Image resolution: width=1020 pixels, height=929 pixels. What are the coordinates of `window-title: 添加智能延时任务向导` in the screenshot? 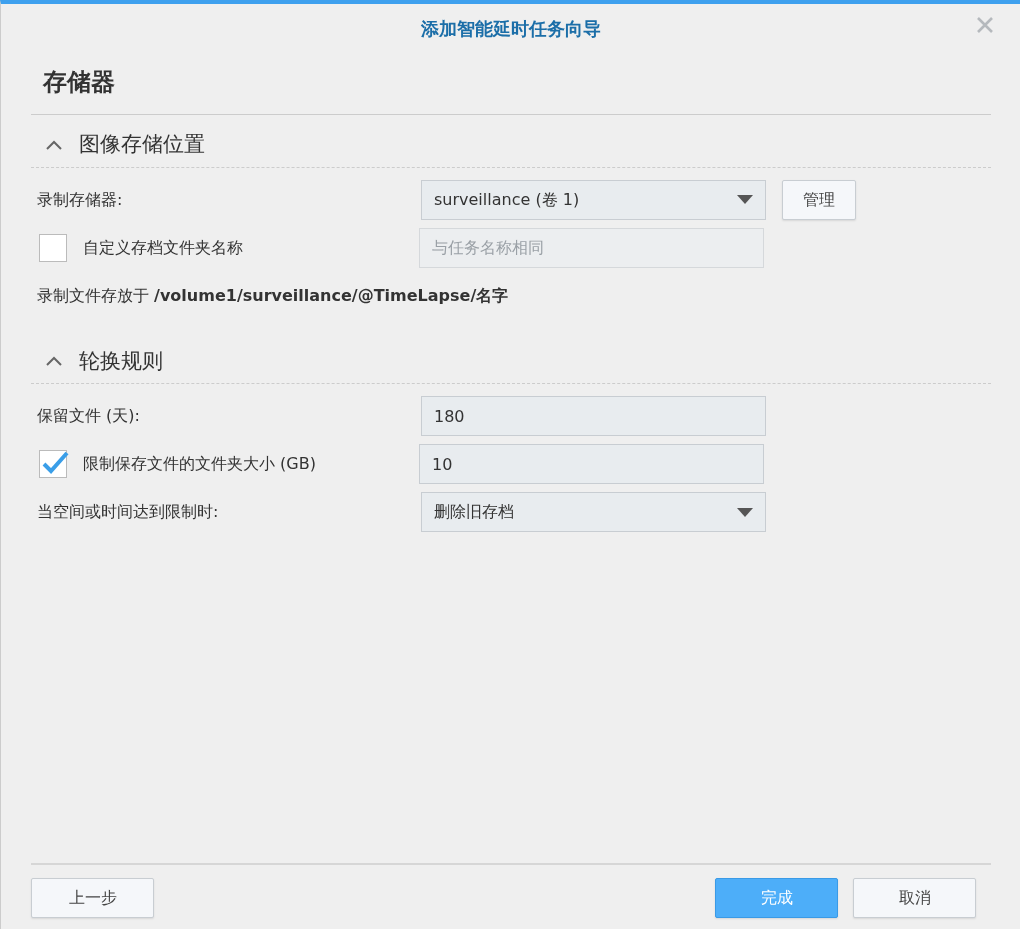 It's located at (510, 28).